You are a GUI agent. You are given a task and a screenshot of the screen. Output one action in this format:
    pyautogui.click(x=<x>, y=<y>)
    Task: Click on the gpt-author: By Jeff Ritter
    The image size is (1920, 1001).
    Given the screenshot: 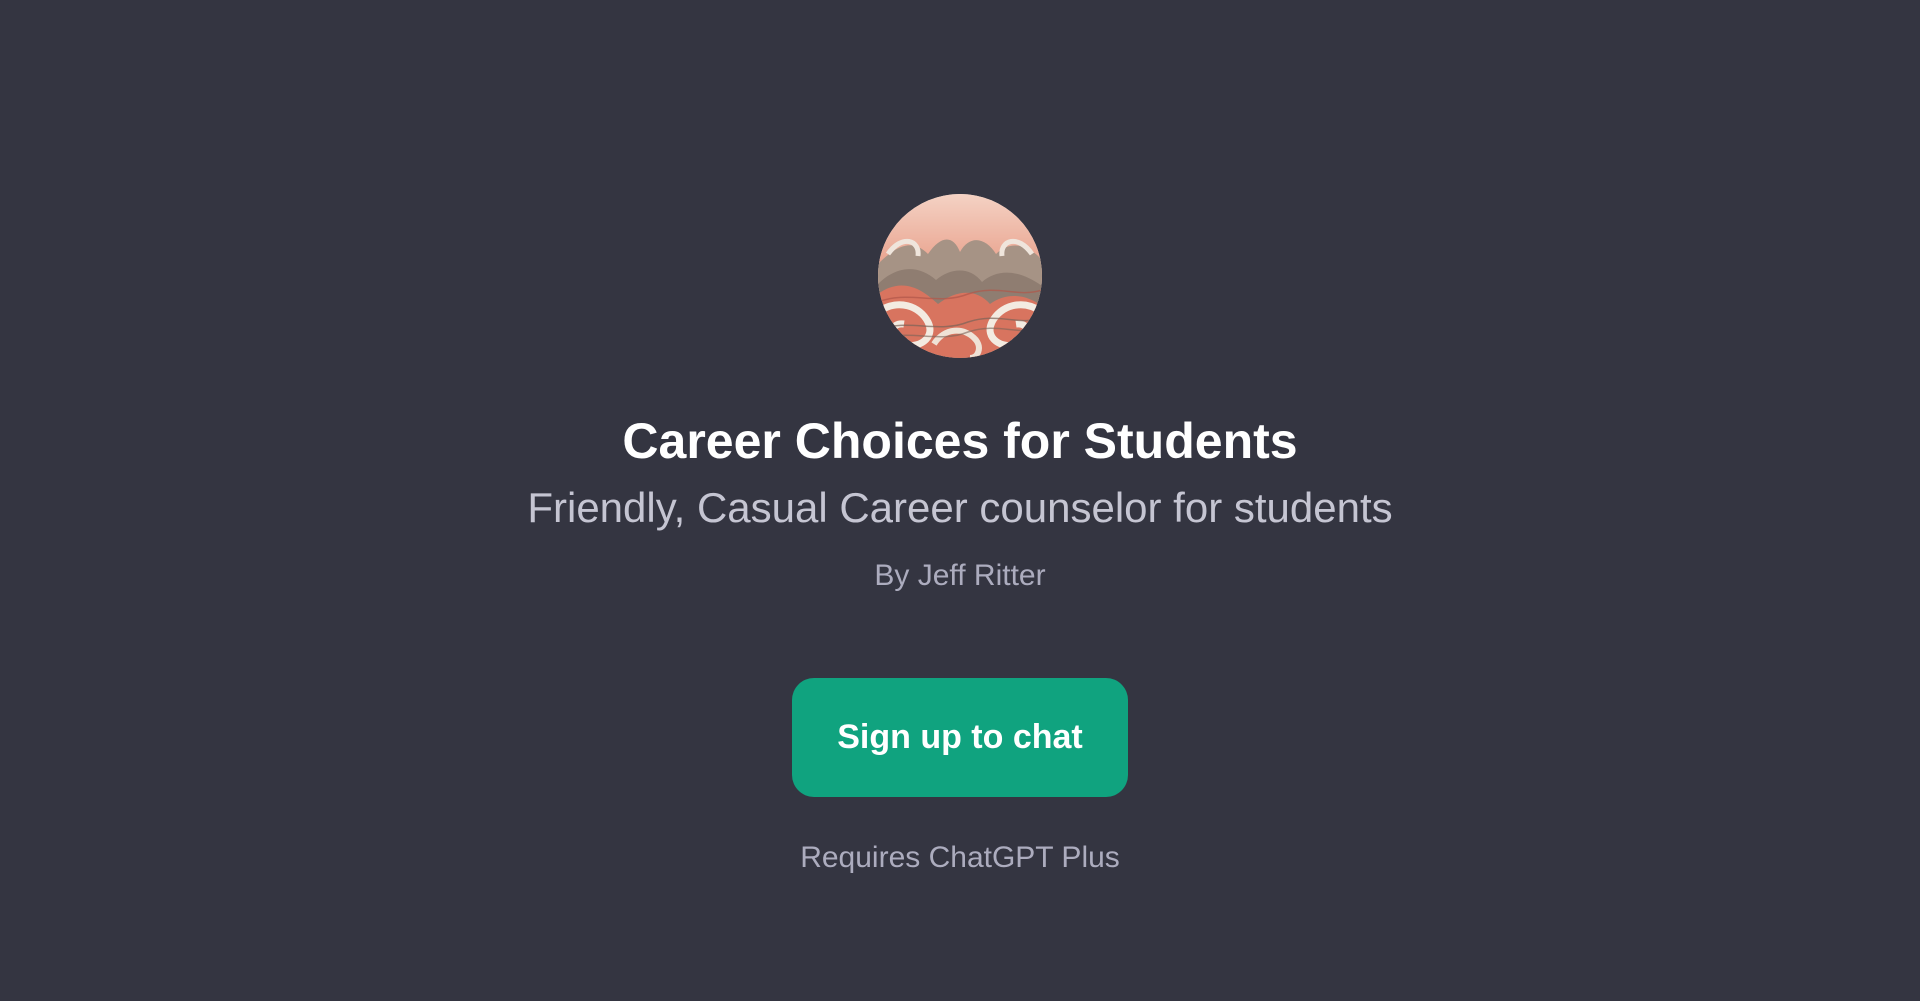 What is the action you would take?
    pyautogui.click(x=960, y=575)
    